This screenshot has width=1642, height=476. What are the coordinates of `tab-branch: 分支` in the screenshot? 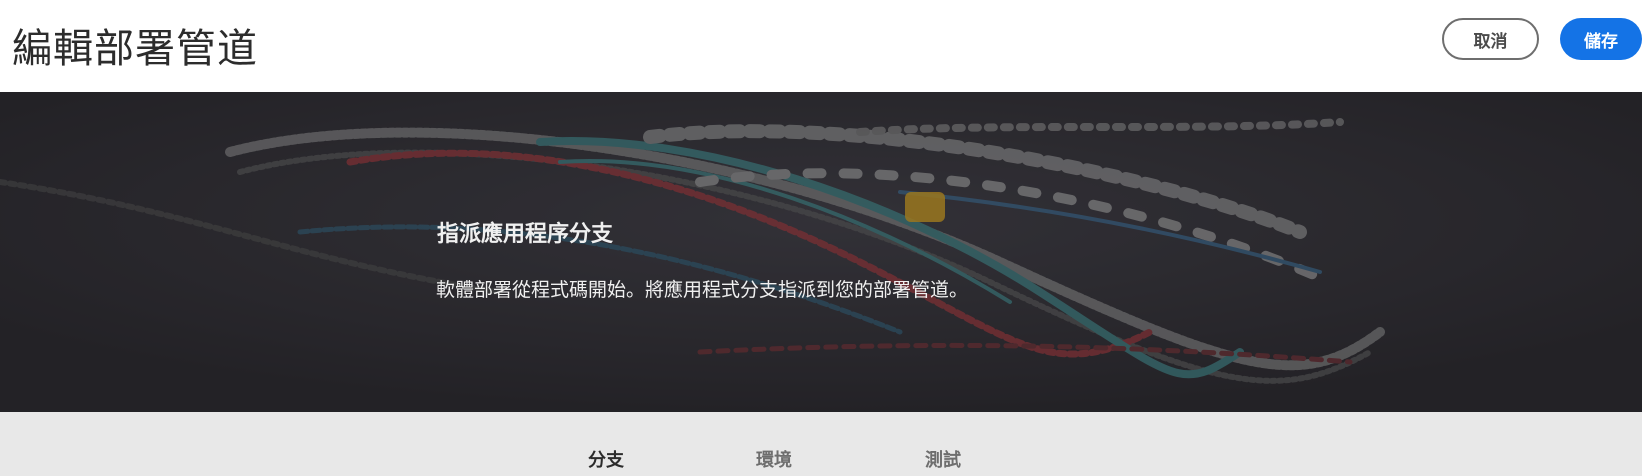 It's located at (606, 459).